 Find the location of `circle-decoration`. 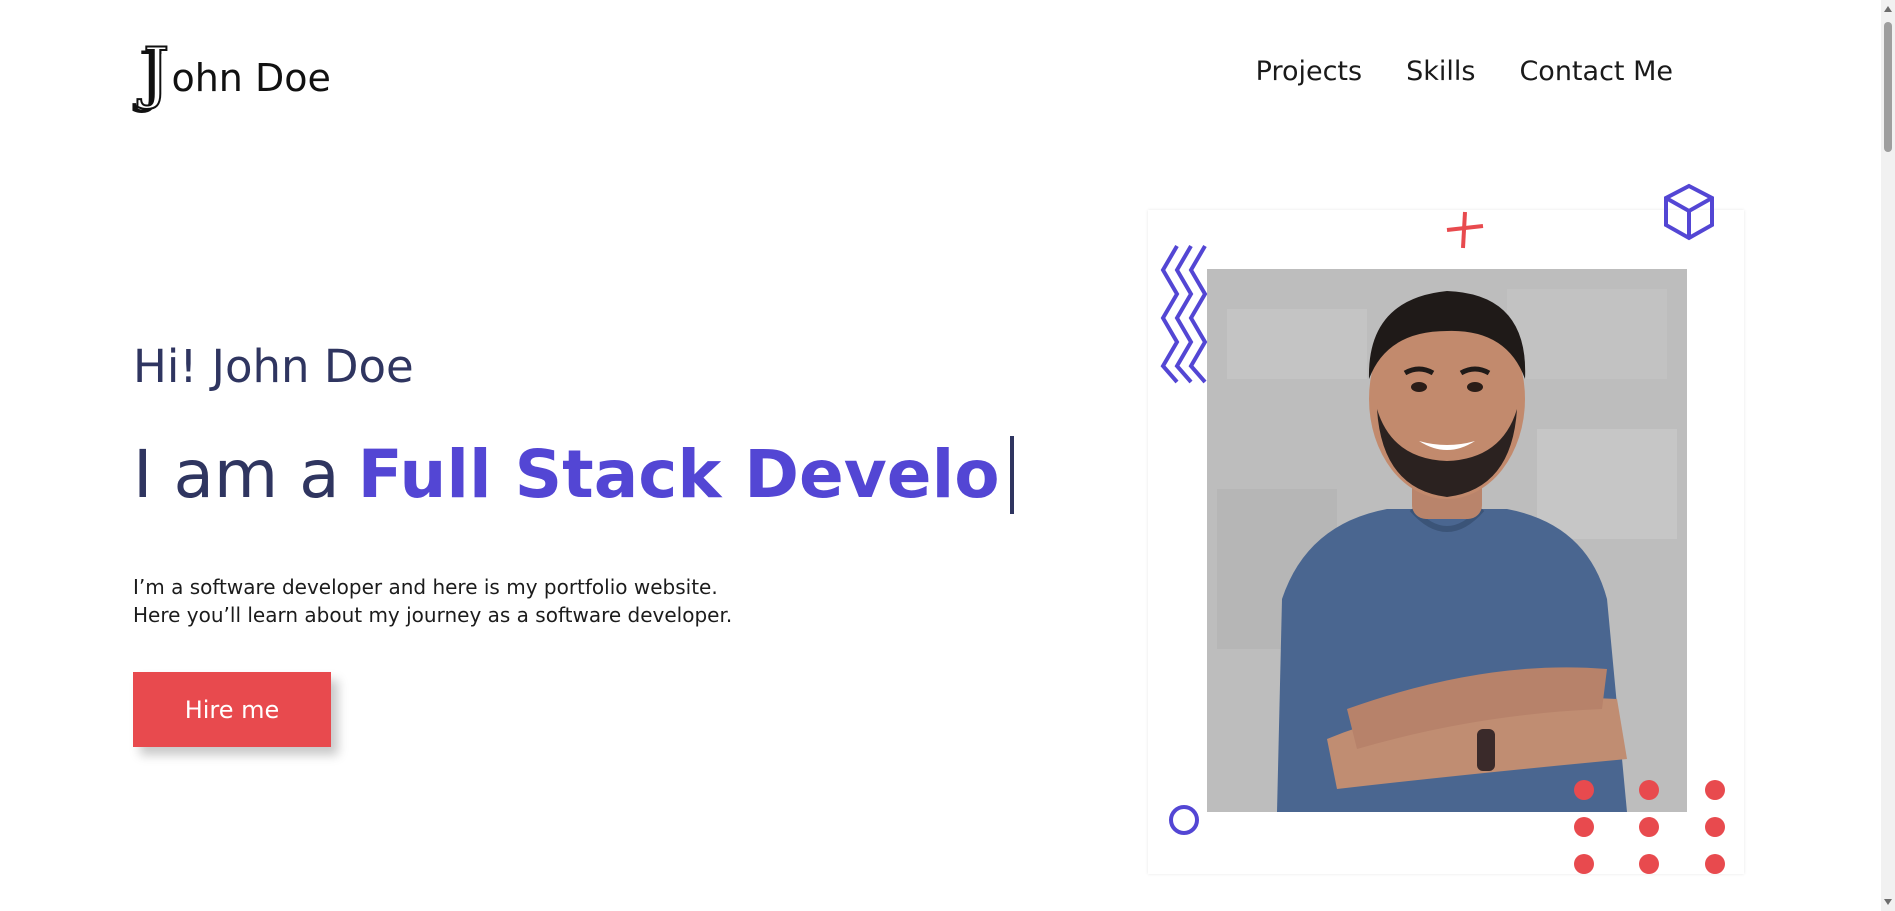

circle-decoration is located at coordinates (1184, 820).